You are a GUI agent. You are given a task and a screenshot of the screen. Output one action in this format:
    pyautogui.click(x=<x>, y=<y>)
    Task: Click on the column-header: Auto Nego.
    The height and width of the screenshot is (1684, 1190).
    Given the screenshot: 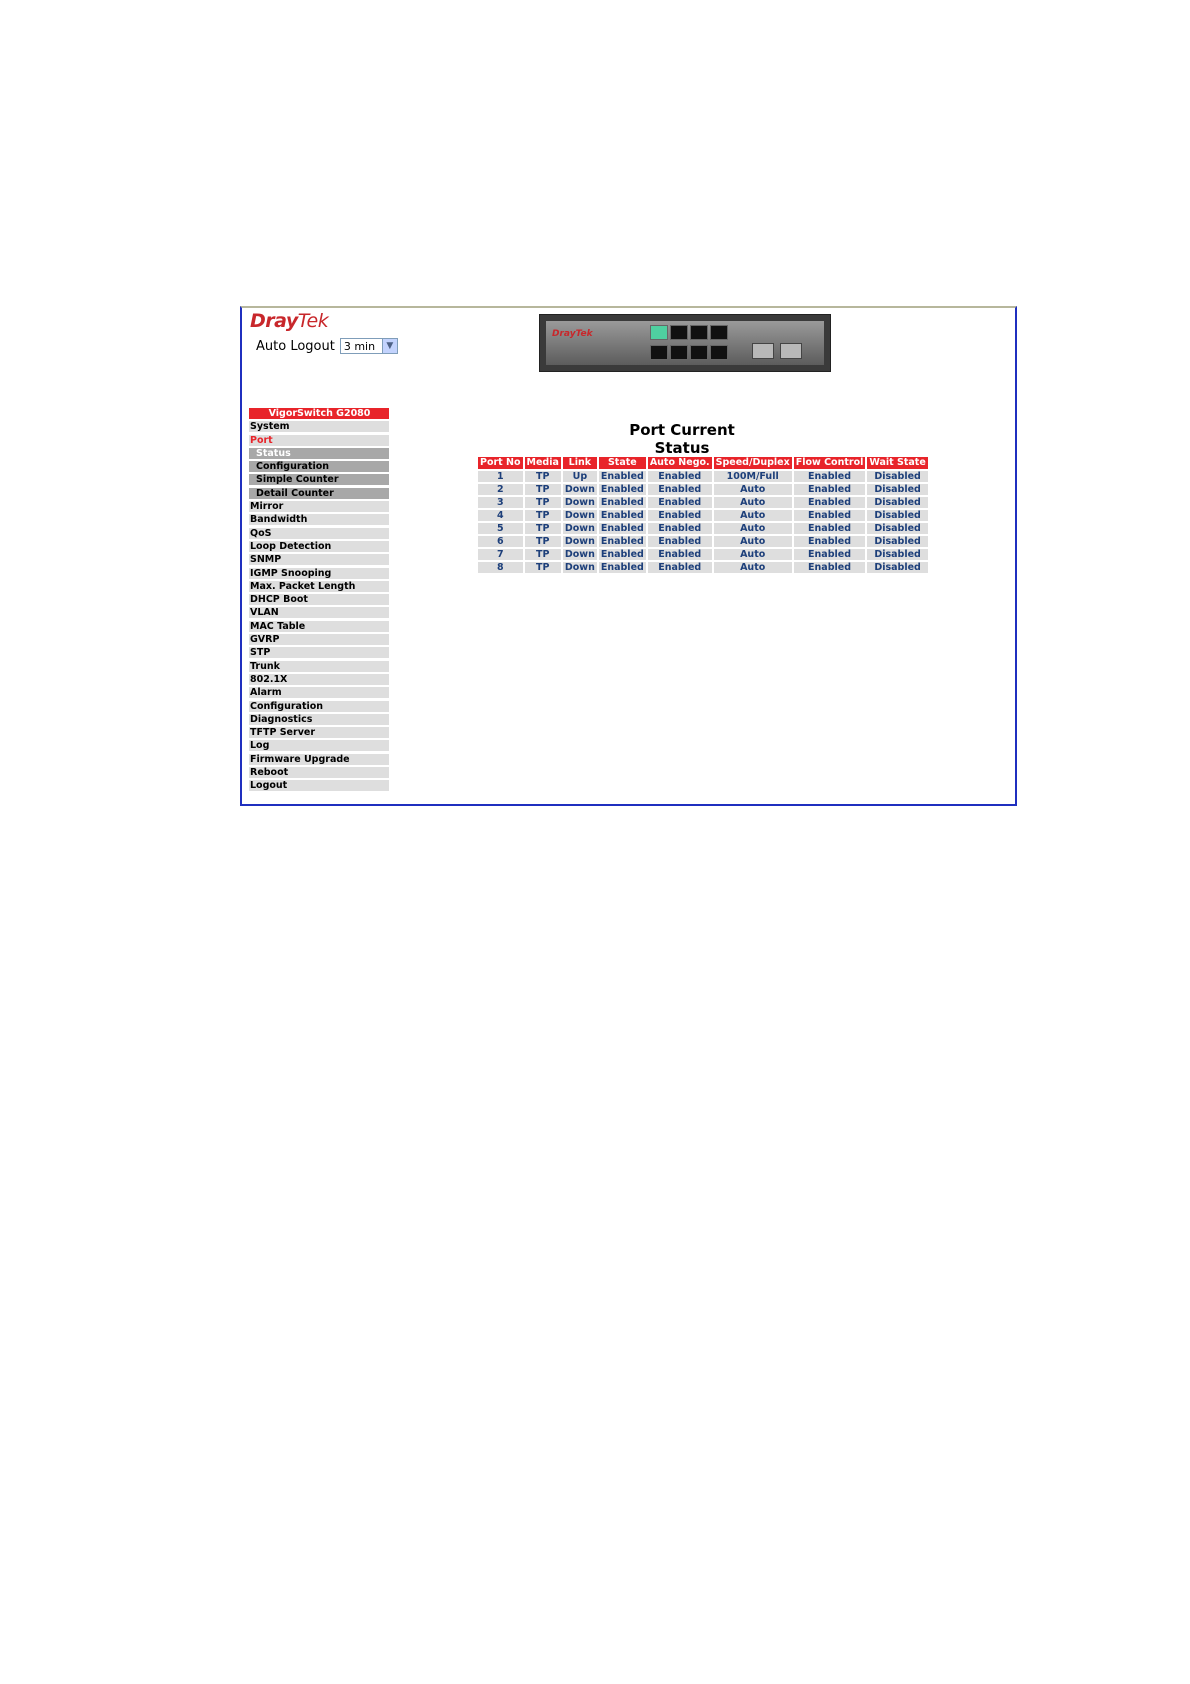 What is the action you would take?
    pyautogui.click(x=679, y=463)
    